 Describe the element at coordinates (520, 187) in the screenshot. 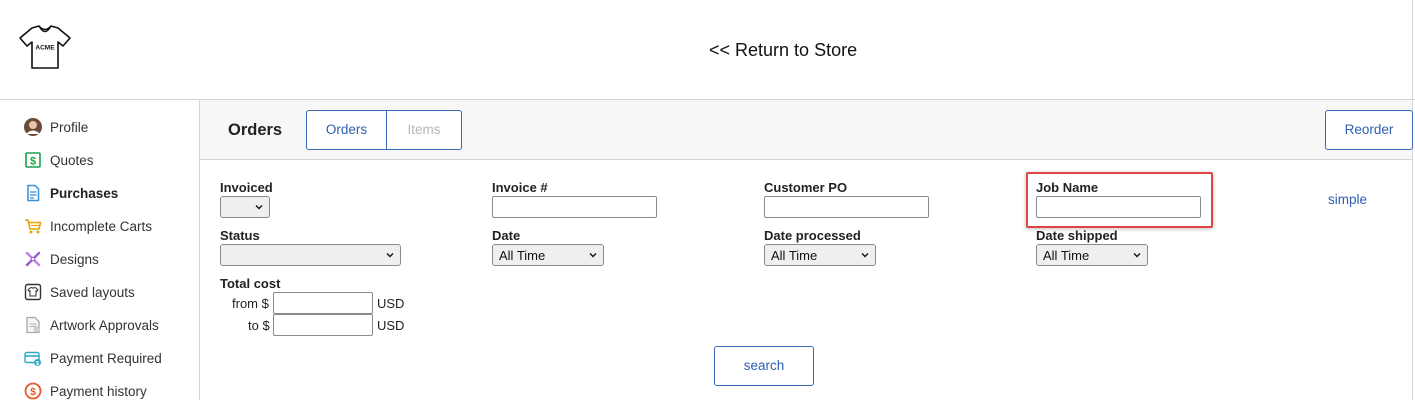

I see `invoice-number-label: Invoice #` at that location.